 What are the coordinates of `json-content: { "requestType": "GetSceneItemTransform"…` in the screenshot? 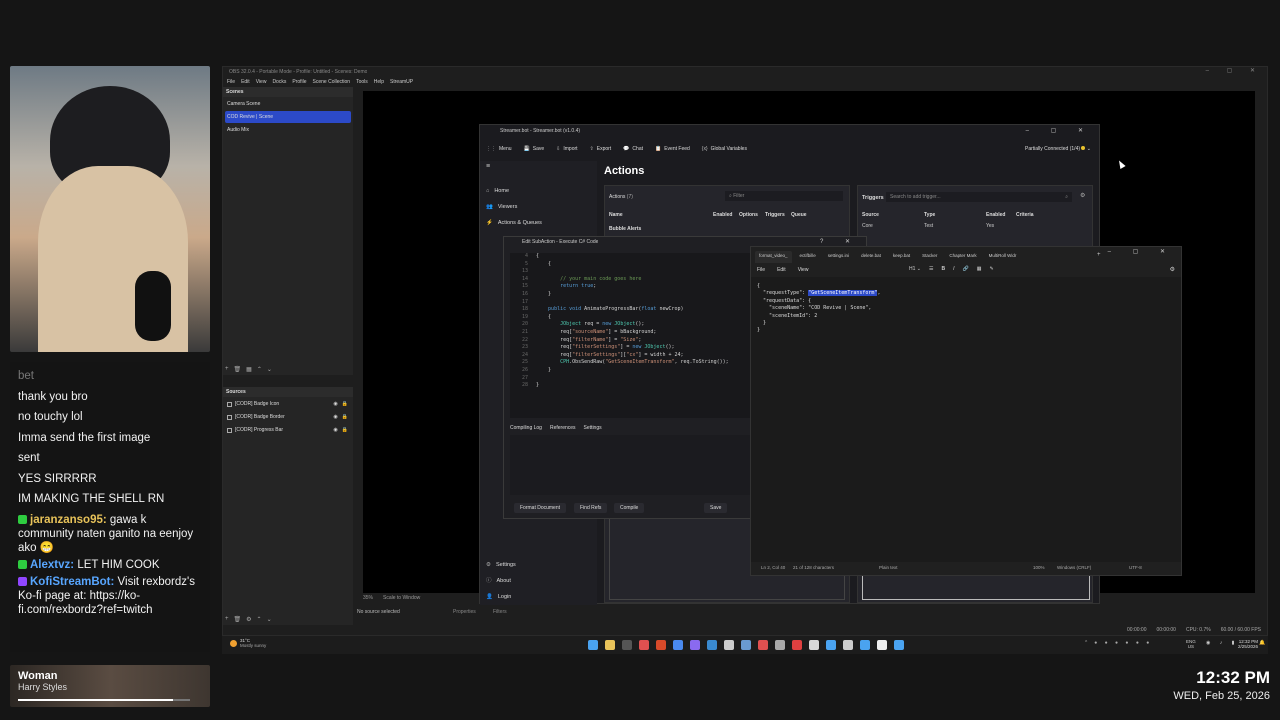 It's located at (818, 309).